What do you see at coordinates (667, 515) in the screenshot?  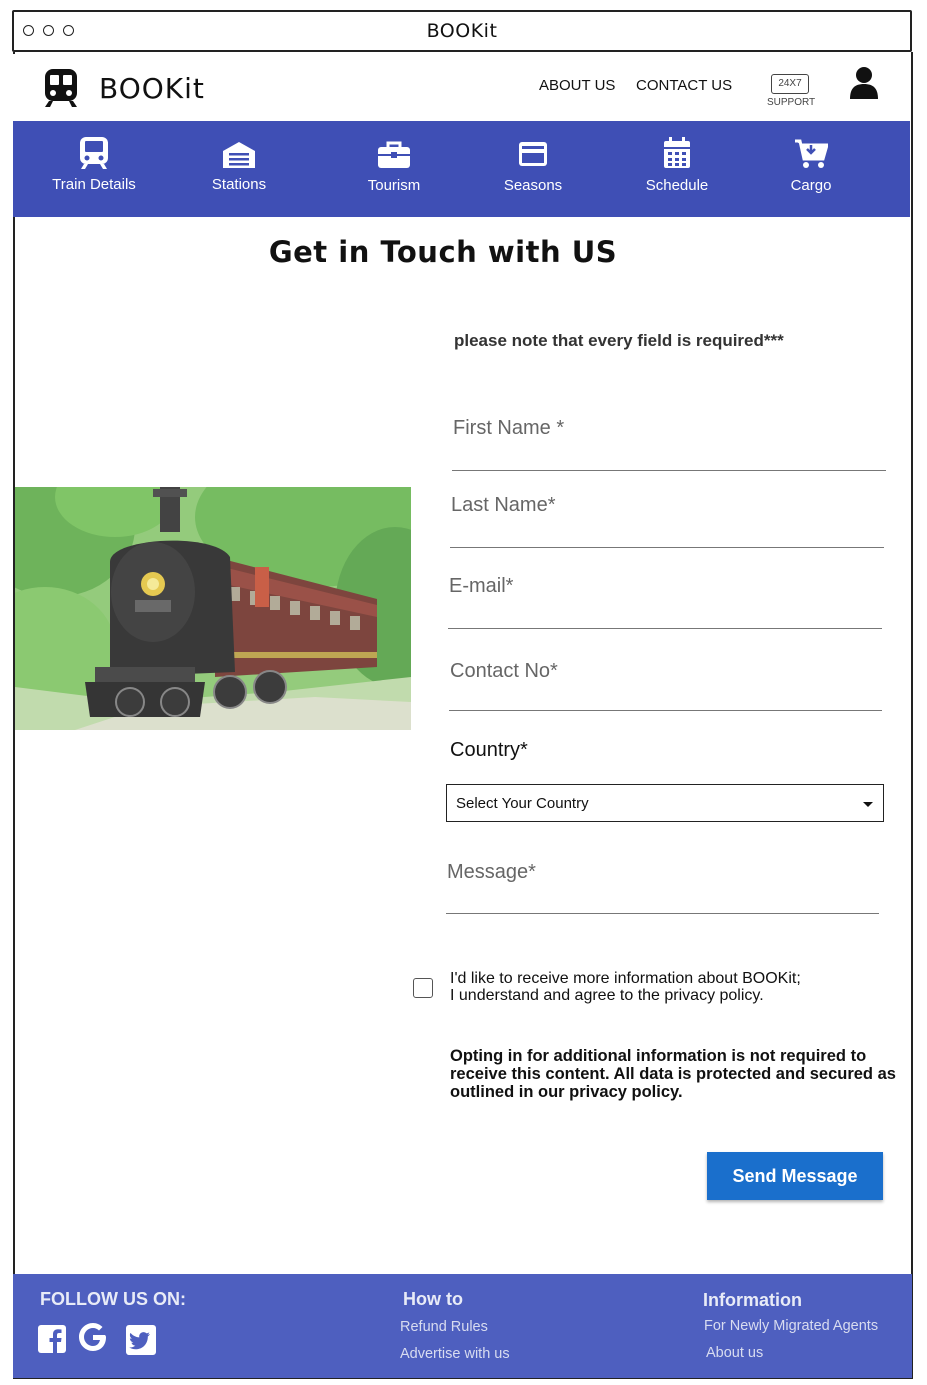 I see `last-name-field: Last Name*` at bounding box center [667, 515].